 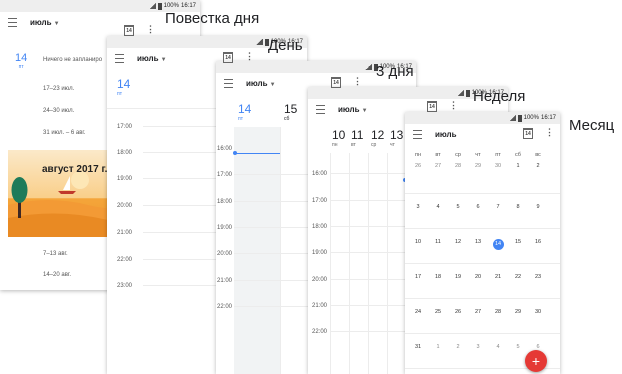 What do you see at coordinates (518, 277) in the screenshot?
I see `month-day-cell: 22` at bounding box center [518, 277].